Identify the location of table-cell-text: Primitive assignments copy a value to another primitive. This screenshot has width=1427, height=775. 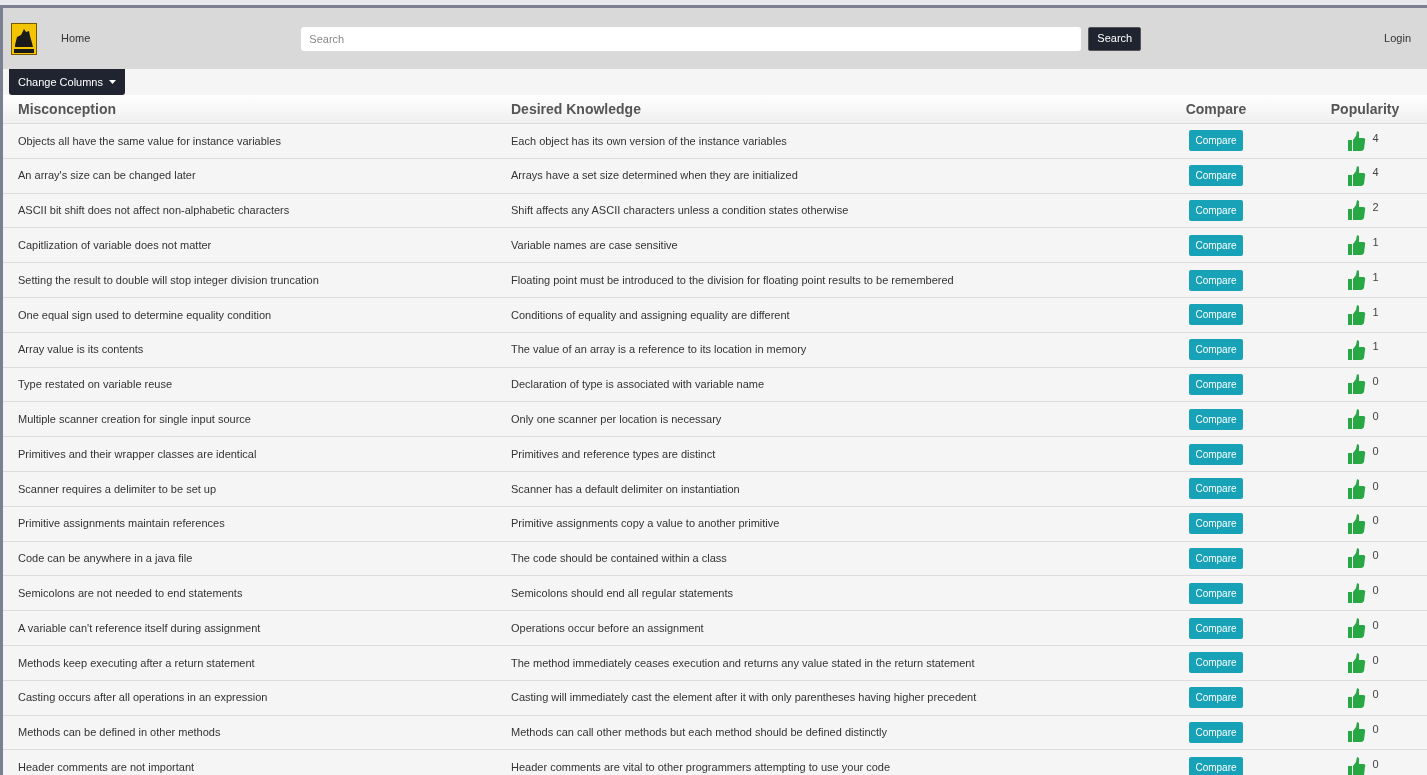
(646, 524).